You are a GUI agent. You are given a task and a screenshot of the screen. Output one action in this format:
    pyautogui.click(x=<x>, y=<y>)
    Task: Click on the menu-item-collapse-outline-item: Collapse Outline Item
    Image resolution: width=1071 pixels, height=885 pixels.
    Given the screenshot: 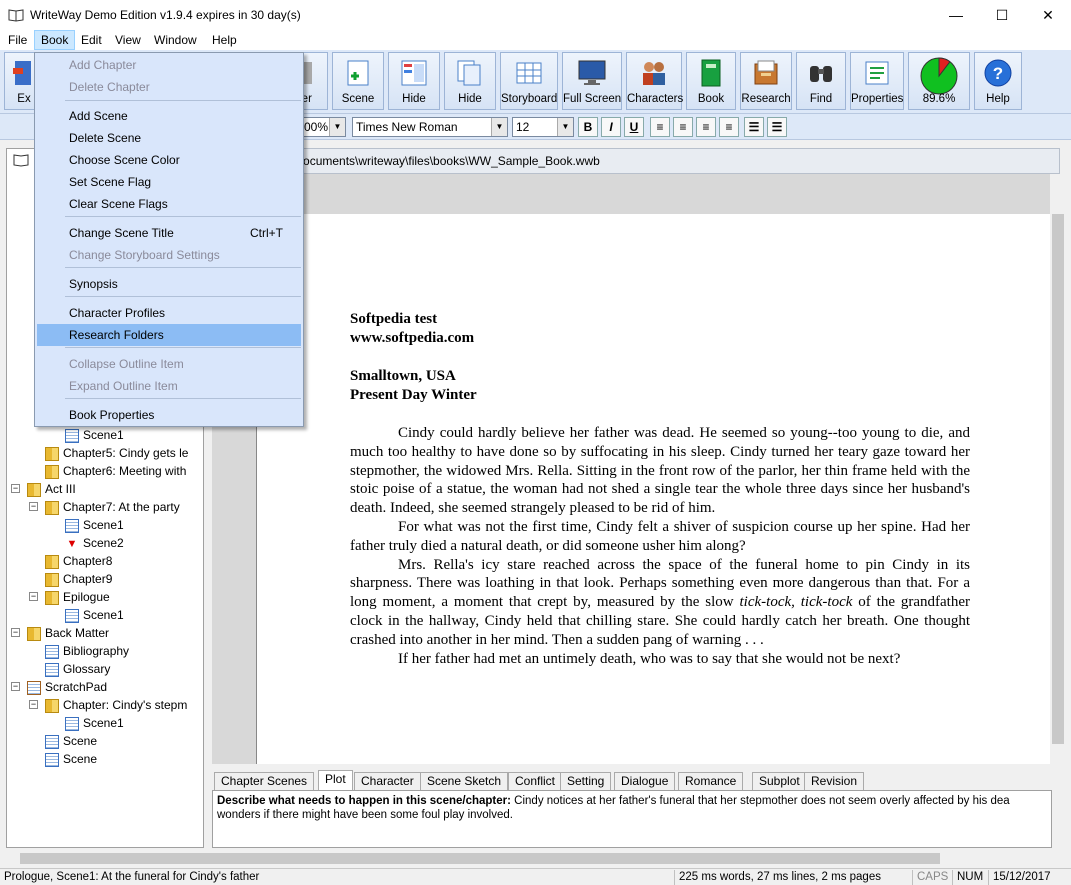 What is the action you would take?
    pyautogui.click(x=169, y=364)
    